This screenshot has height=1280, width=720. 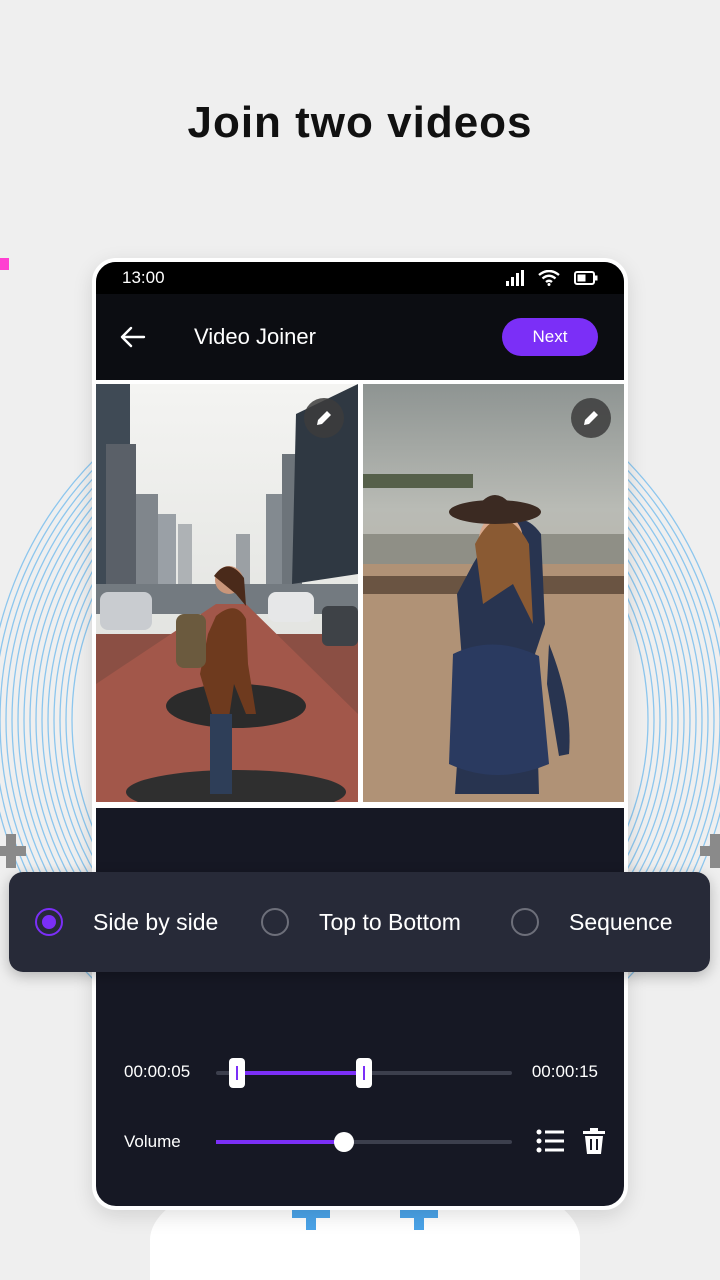 I want to click on app-bar: Video Joiner Next, so click(x=360, y=337).